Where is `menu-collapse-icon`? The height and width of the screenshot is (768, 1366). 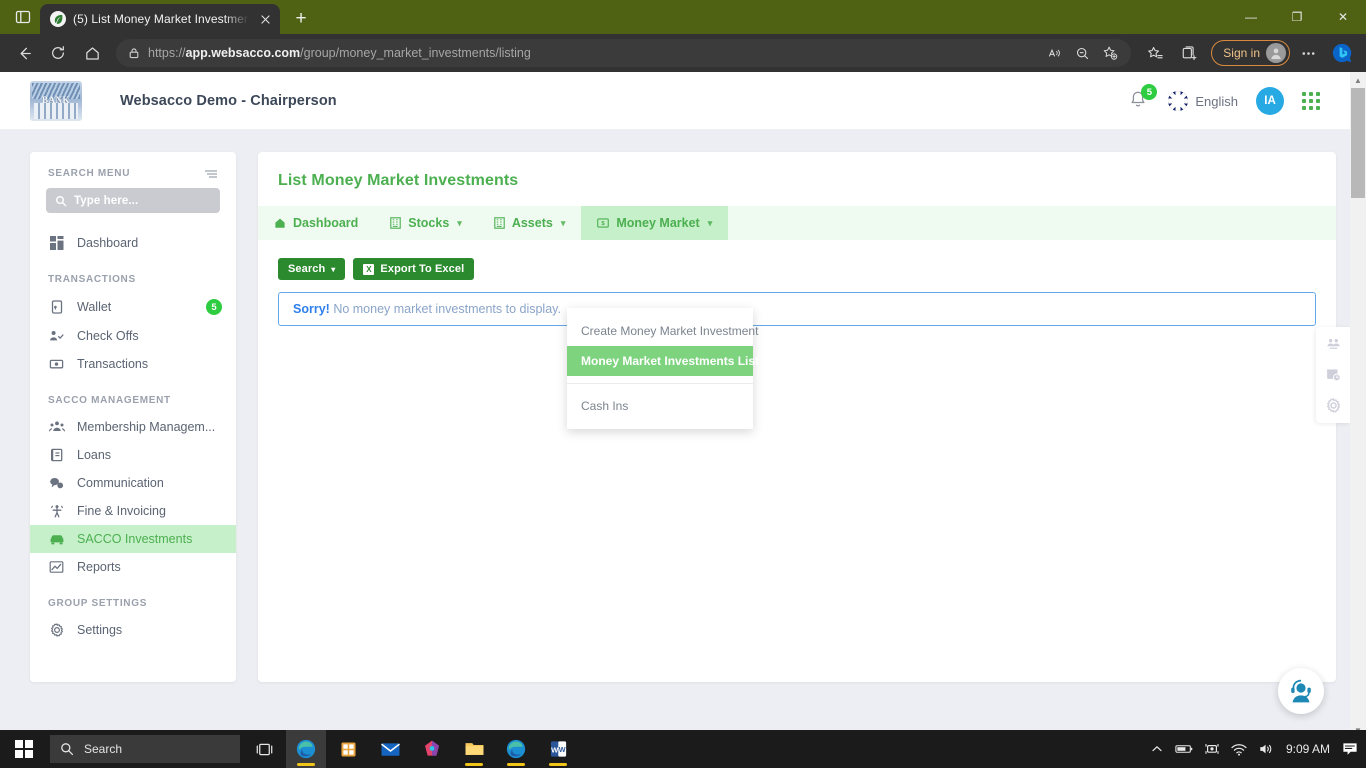 menu-collapse-icon is located at coordinates (211, 174).